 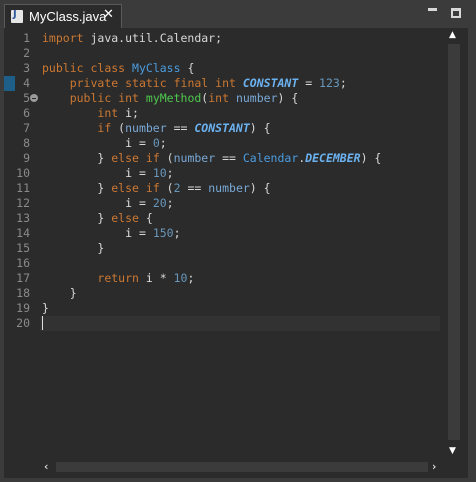 I want to click on vertical-scrollbar: ▲ ▼, so click(x=454, y=245).